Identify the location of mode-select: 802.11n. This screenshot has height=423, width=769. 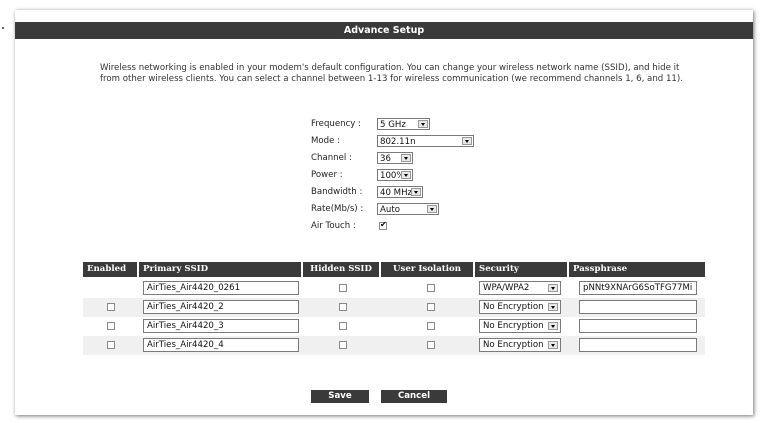
(425, 141).